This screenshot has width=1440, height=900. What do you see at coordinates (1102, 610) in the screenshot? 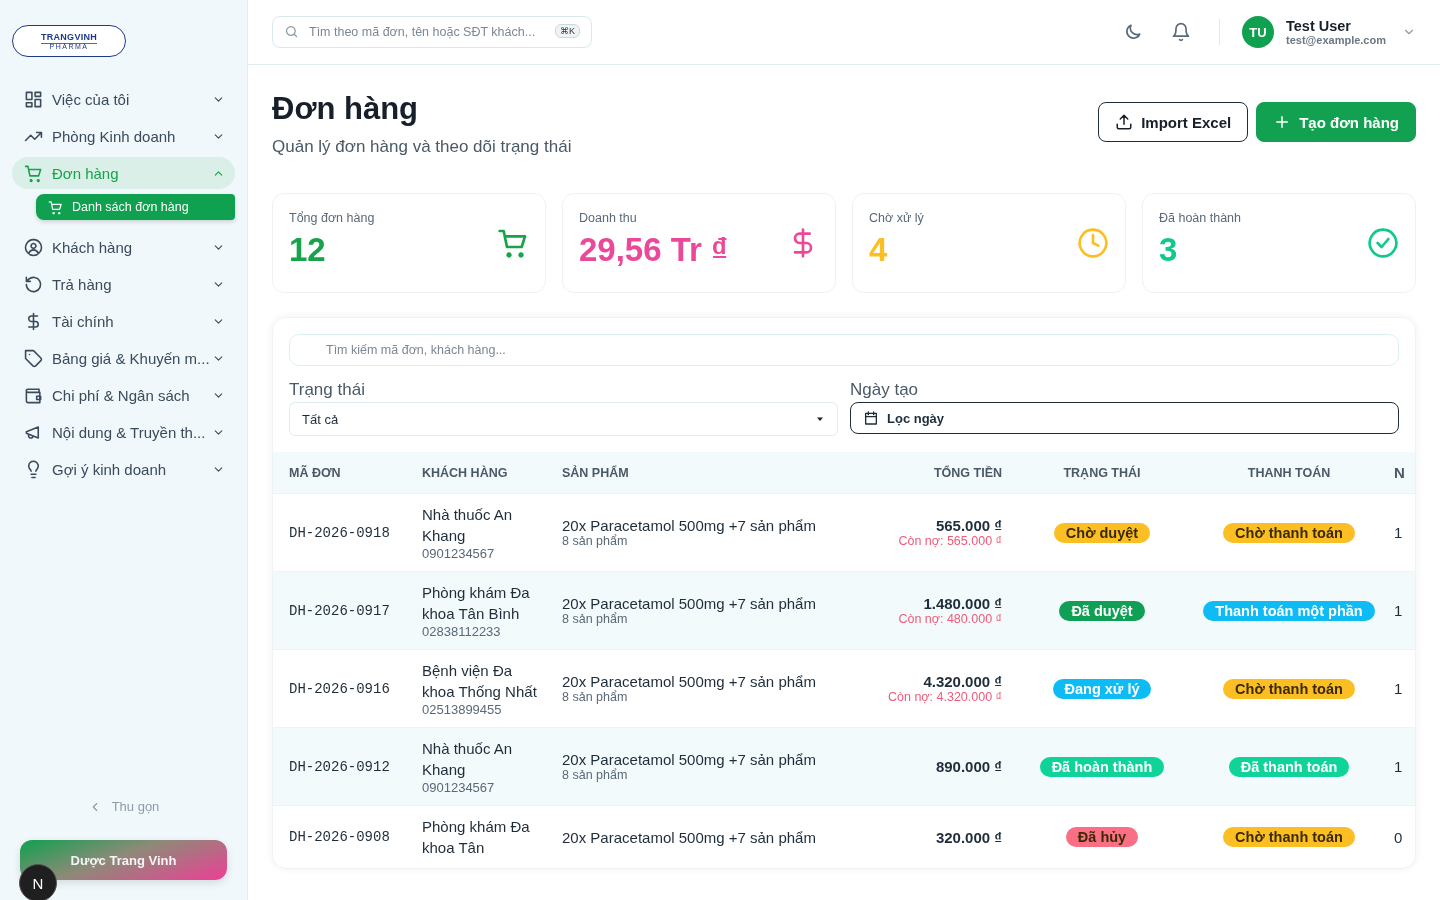
I see `status-badge: Đã duyệt` at bounding box center [1102, 610].